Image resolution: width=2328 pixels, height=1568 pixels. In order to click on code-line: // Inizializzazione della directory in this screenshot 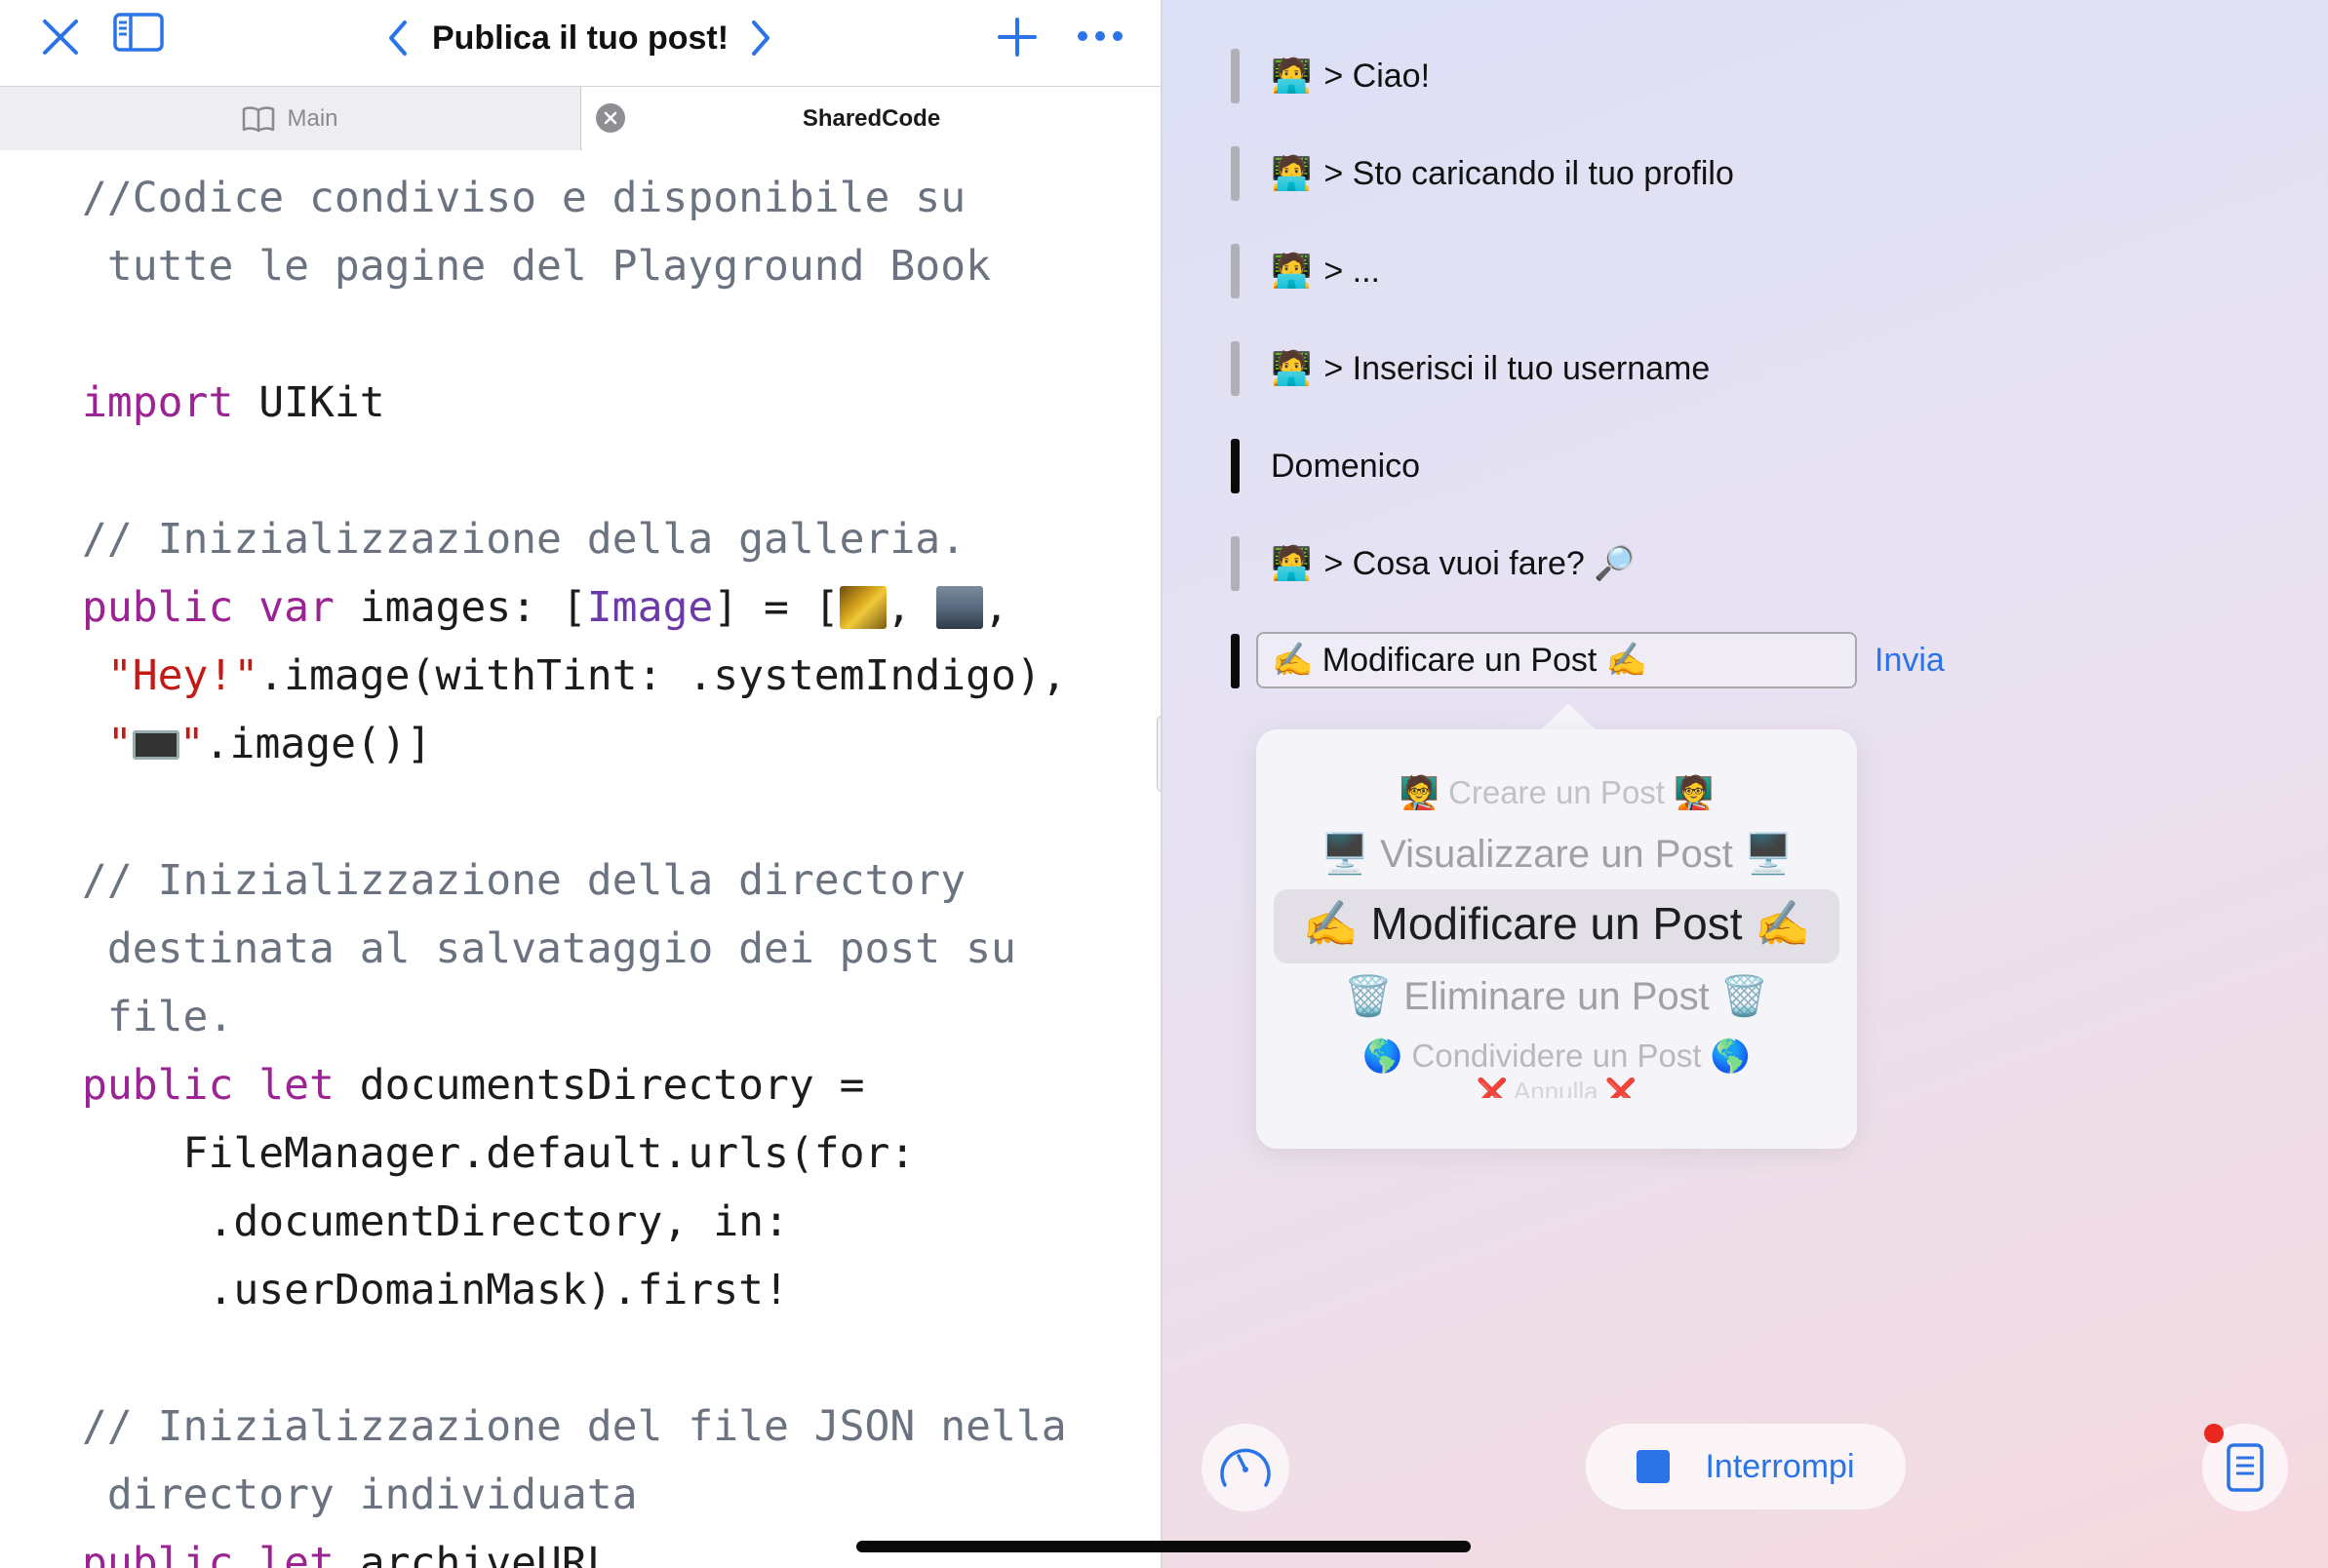, I will do `click(618, 880)`.